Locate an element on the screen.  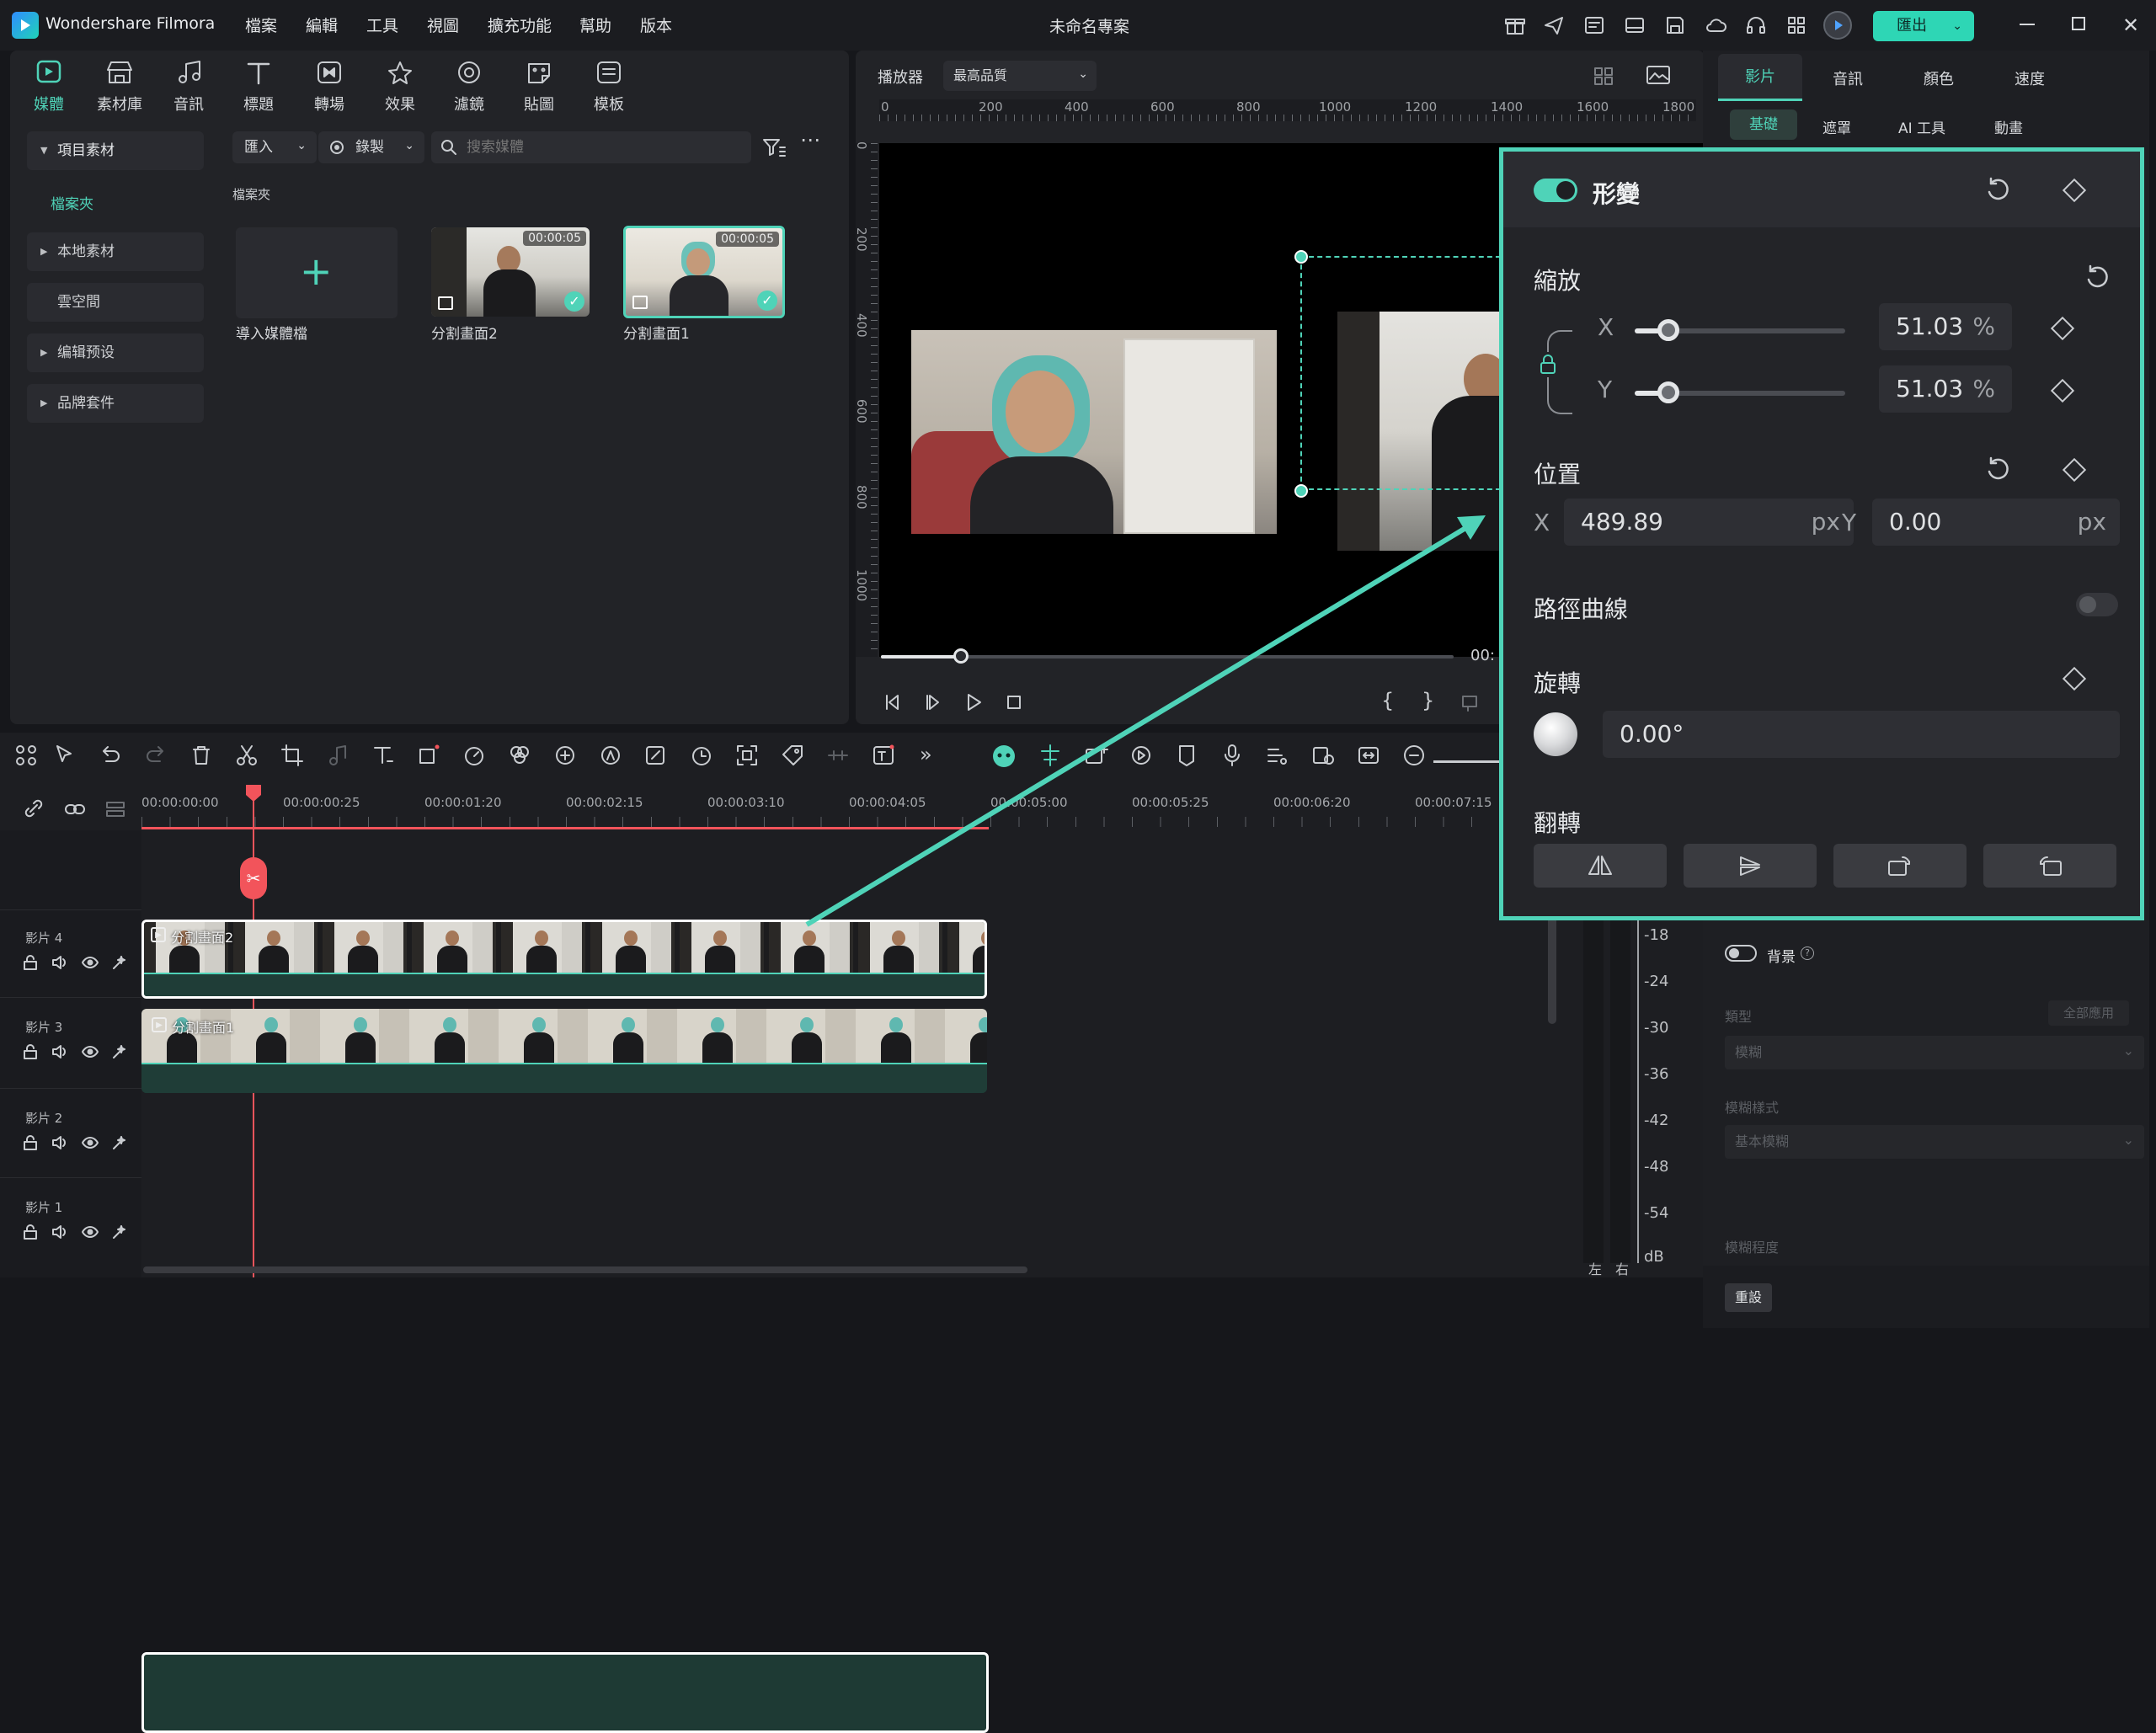
fit-timeline-icon is located at coordinates (1368, 755).